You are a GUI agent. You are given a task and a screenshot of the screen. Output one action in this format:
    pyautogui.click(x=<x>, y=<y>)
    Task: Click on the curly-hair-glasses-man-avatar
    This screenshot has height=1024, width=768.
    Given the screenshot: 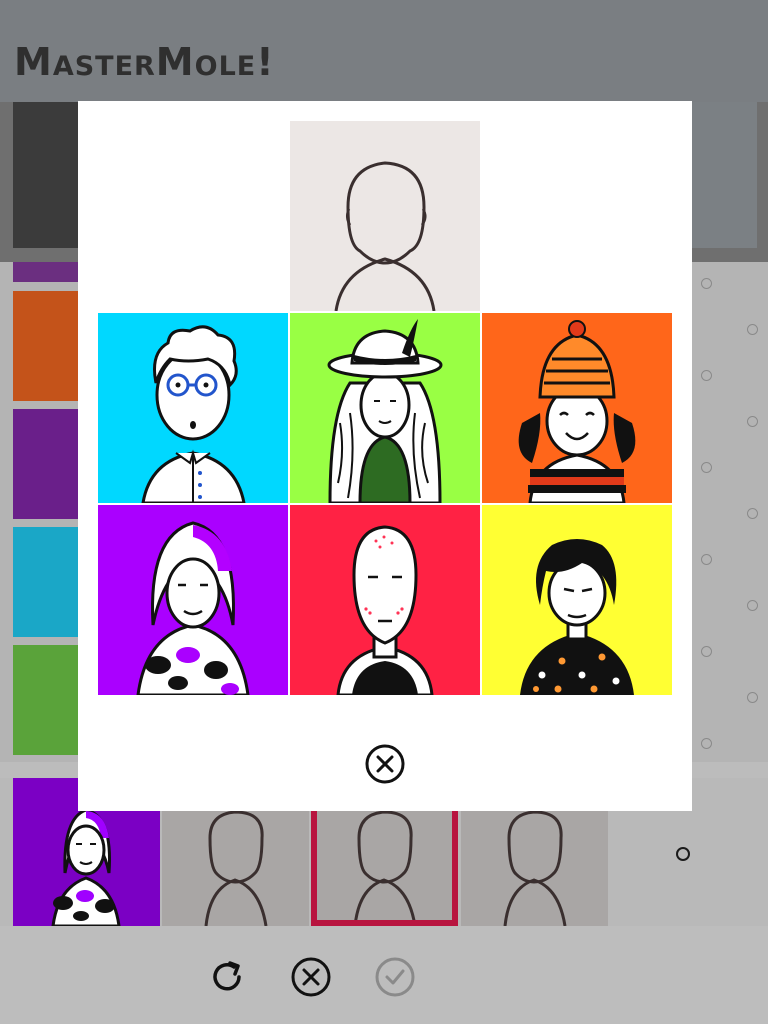 What is the action you would take?
    pyautogui.click(x=193, y=408)
    